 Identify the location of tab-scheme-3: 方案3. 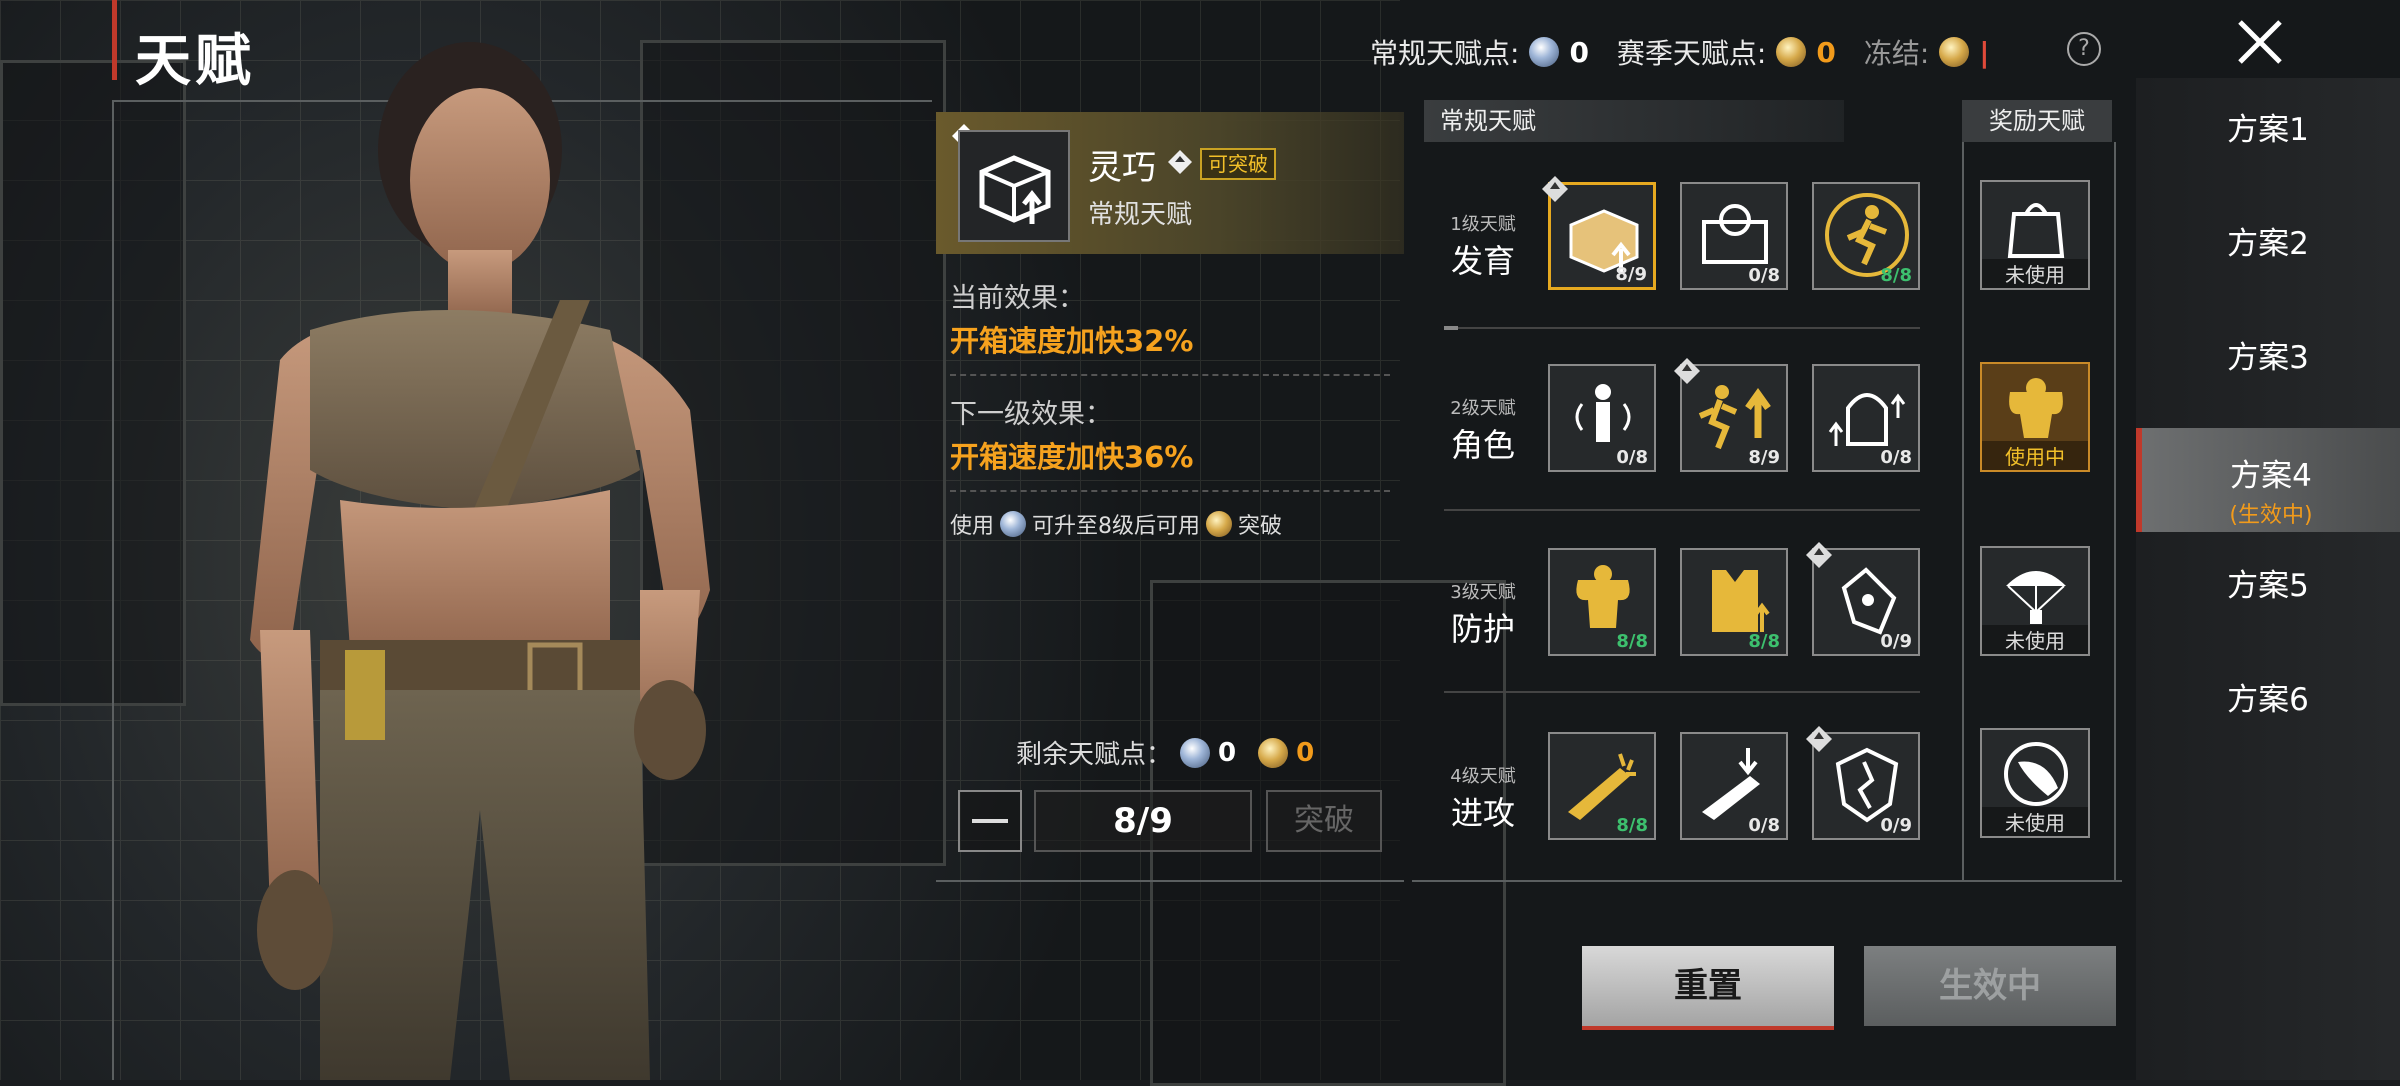
(2268, 378).